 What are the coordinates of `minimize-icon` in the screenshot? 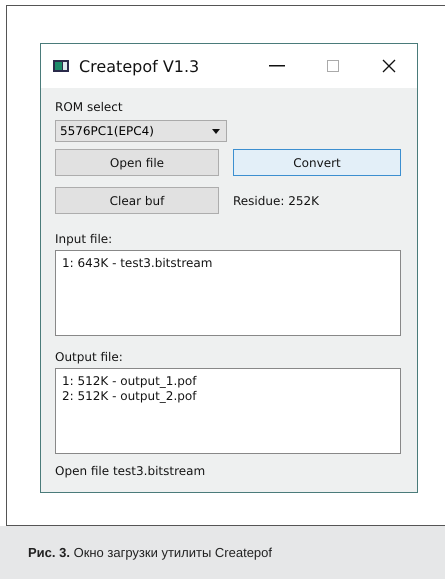 It's located at (277, 66).